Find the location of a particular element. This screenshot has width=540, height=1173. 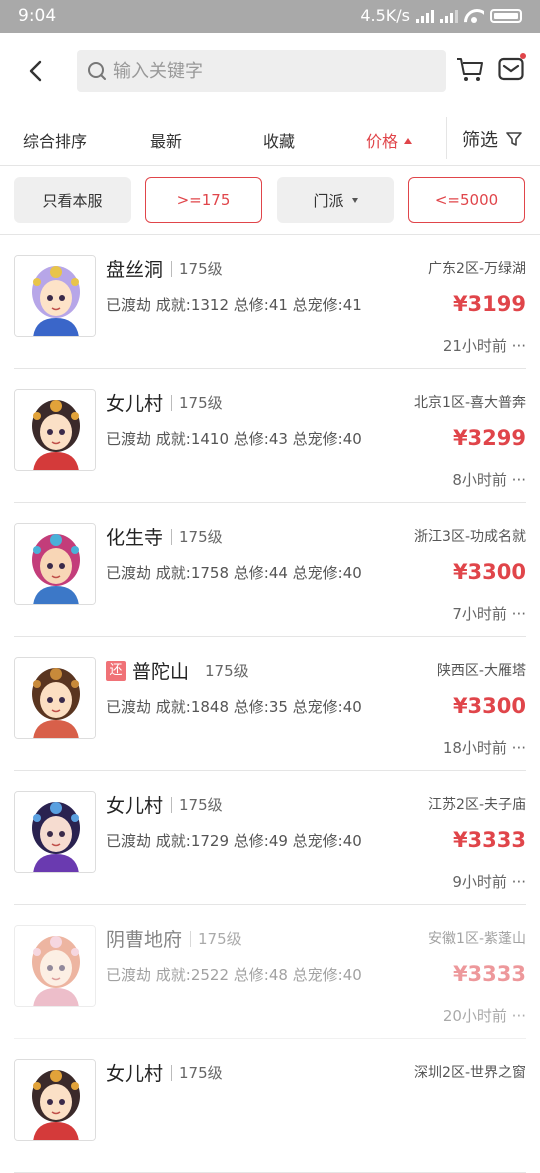

sort-newest: 最新 is located at coordinates (166, 140).